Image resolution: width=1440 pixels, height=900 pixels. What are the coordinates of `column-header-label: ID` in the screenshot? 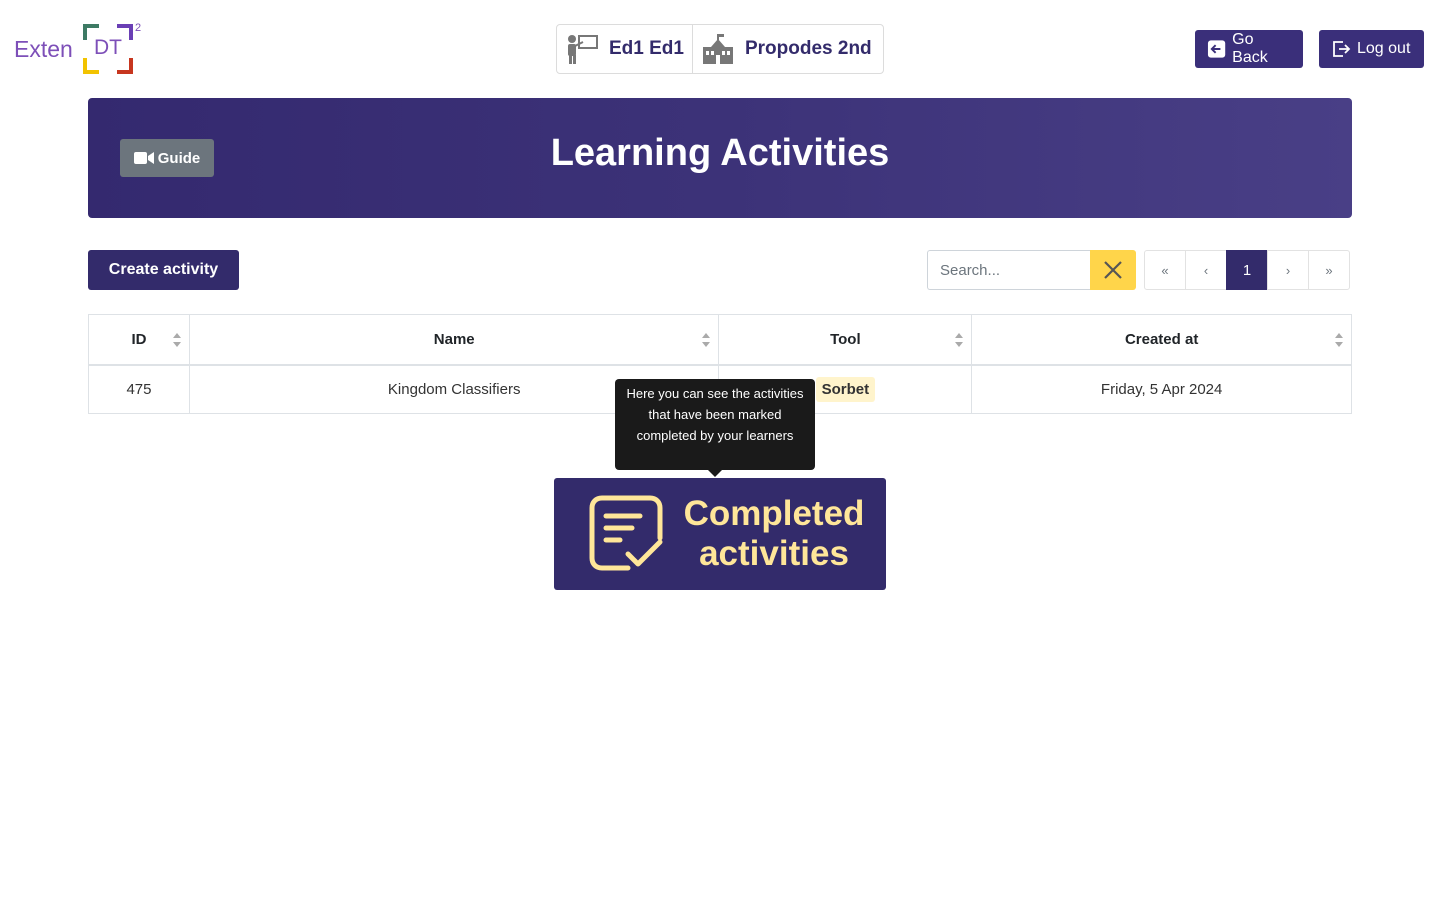 It's located at (139, 339).